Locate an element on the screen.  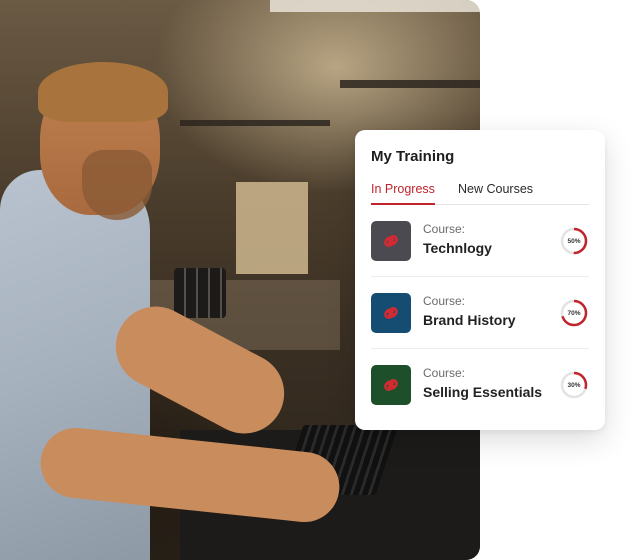
course-row: Course: Selling Essentials 30% is located at coordinates (480, 384).